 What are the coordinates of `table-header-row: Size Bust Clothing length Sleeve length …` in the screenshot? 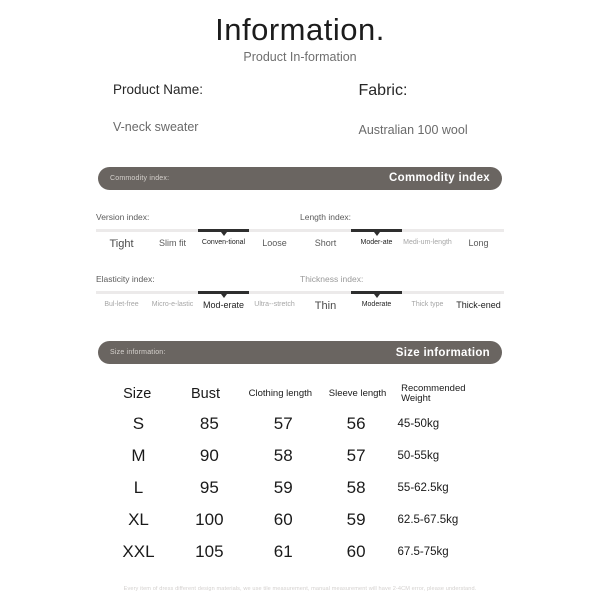 It's located at (300, 394).